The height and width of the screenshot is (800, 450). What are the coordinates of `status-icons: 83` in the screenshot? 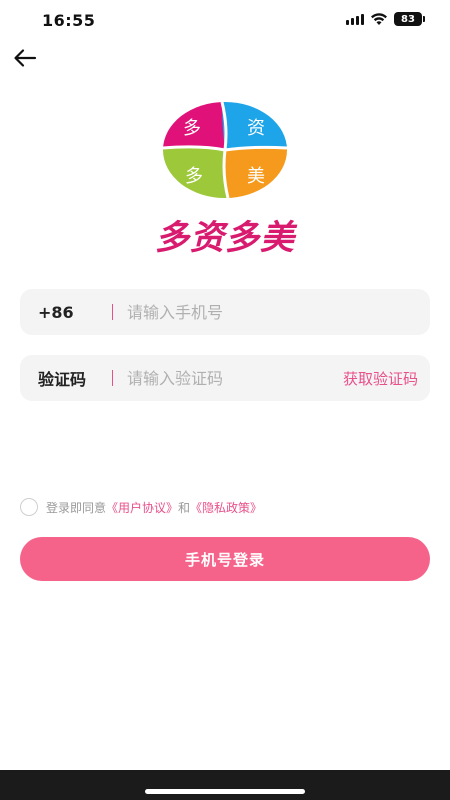 It's located at (385, 19).